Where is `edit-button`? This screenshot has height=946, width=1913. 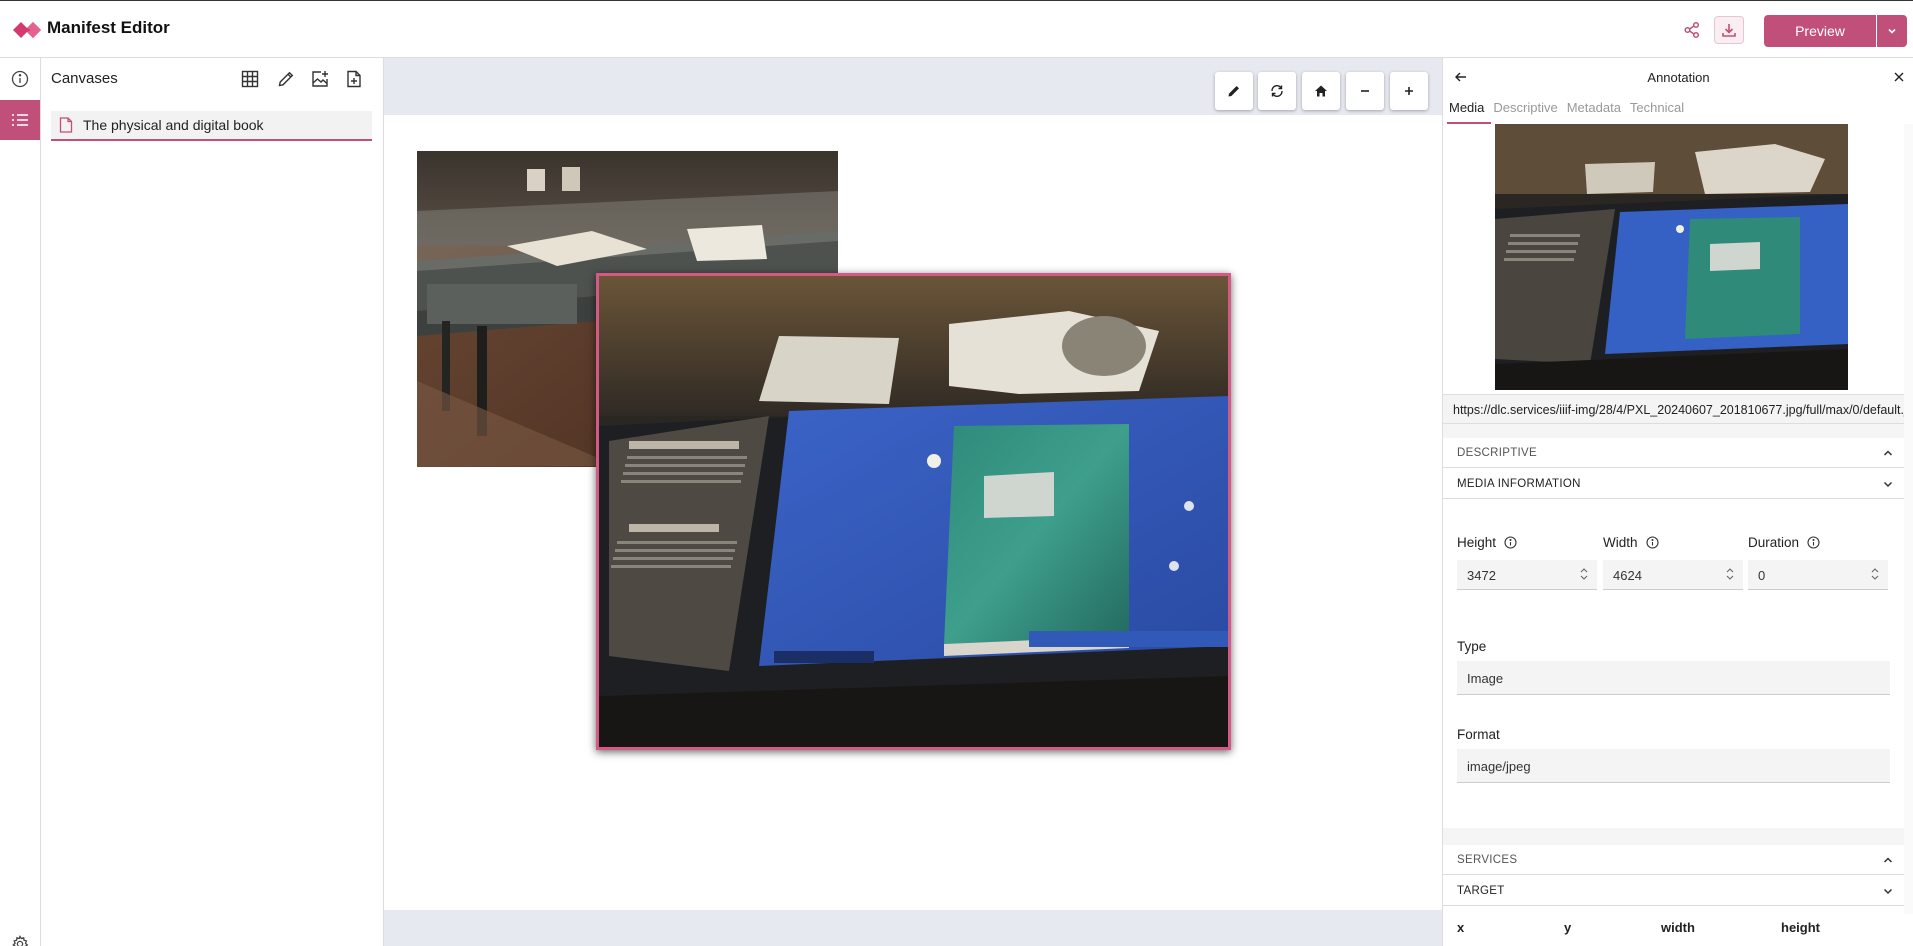
edit-button is located at coordinates (286, 79).